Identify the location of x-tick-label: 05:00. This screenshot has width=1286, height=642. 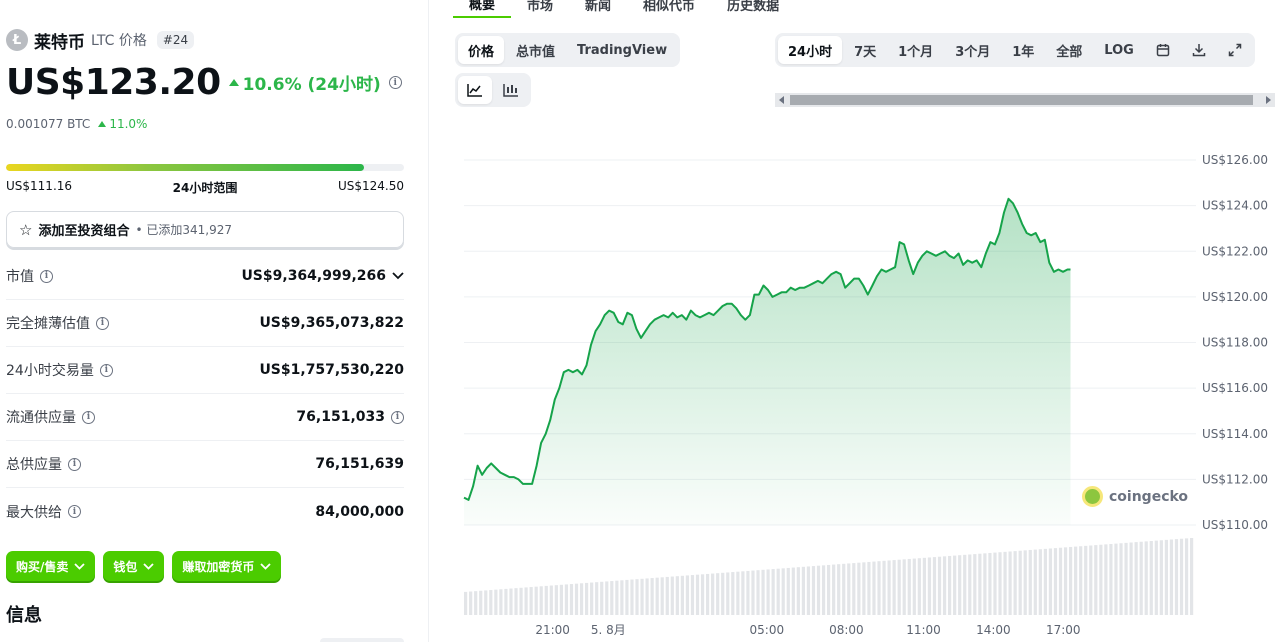
(767, 630).